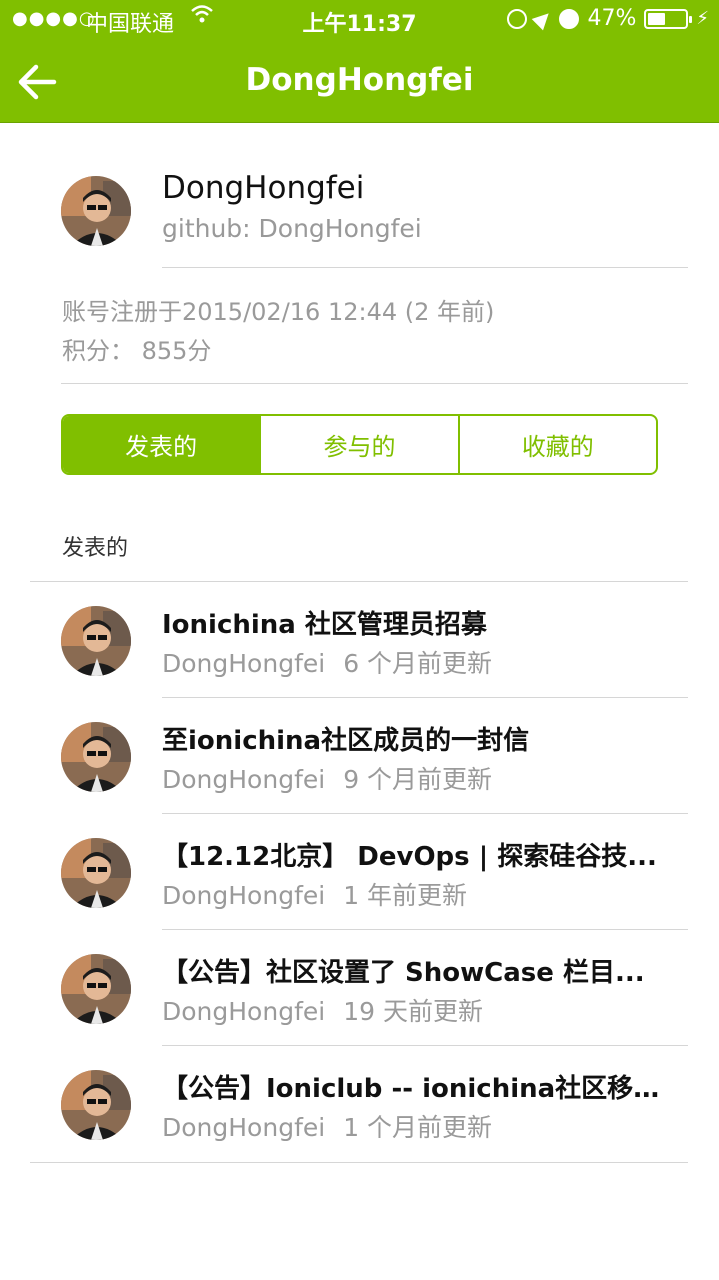  I want to click on profile-name: DongHongfei, so click(263, 188).